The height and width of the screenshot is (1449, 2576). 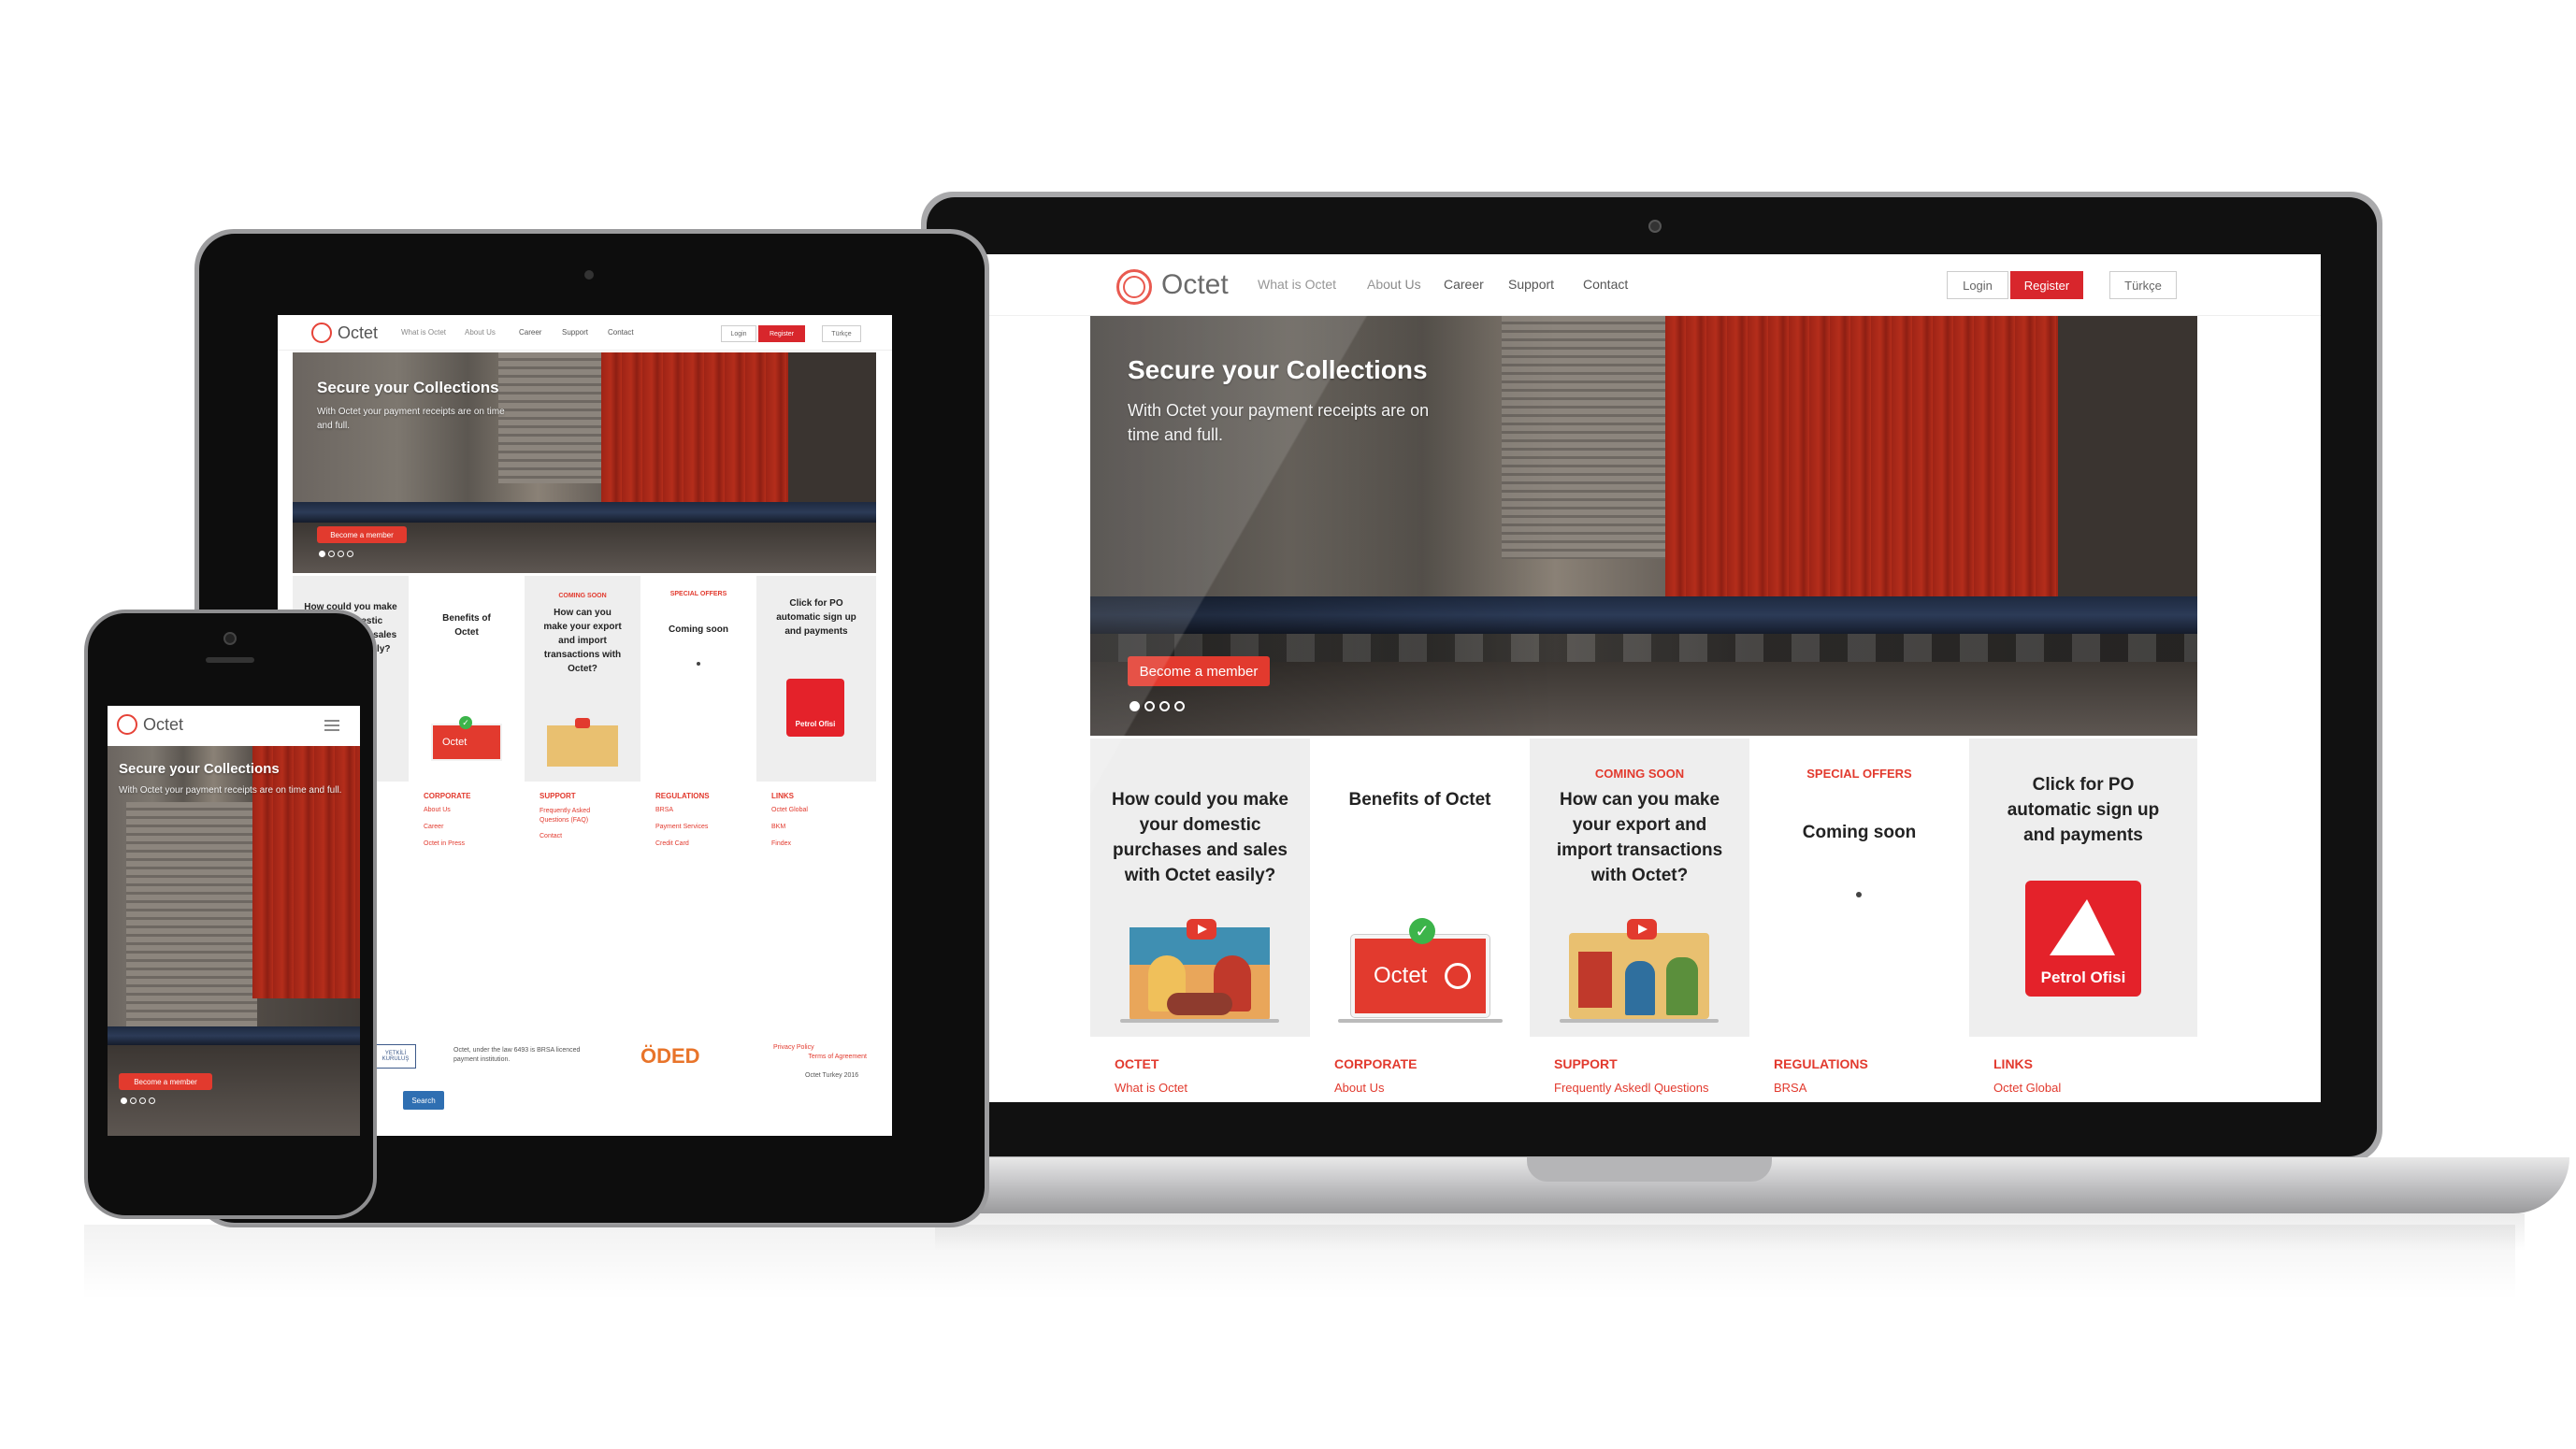 I want to click on card-special-tag: SPECIAL OFFERS, so click(x=1859, y=774).